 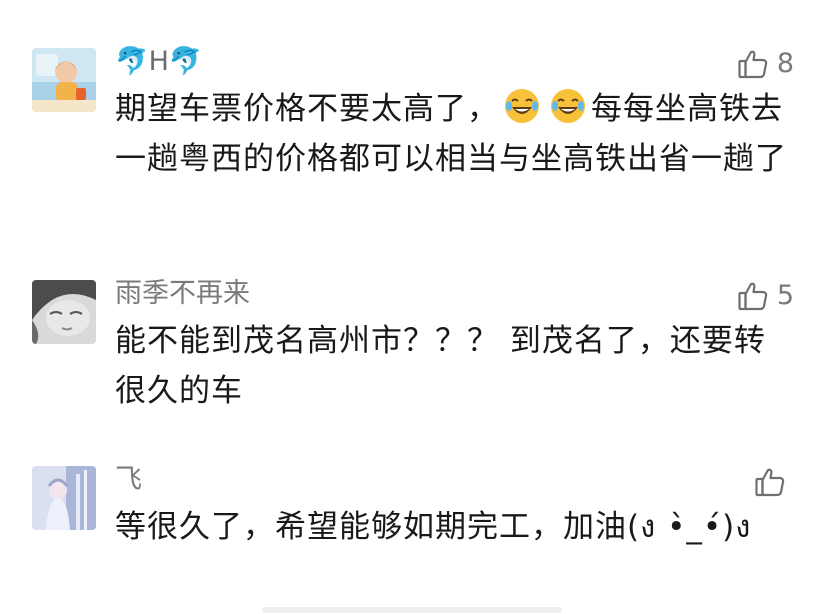 What do you see at coordinates (128, 480) in the screenshot?
I see `comment-nickname: 飞` at bounding box center [128, 480].